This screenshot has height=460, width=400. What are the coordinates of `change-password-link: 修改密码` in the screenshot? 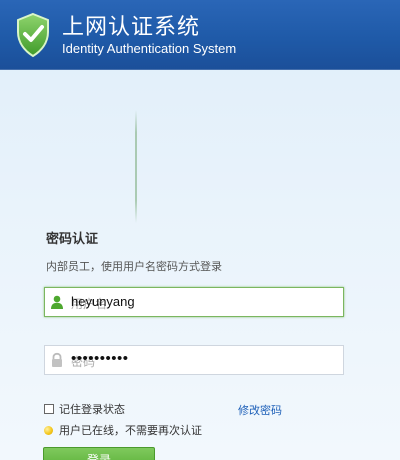 It's located at (260, 410).